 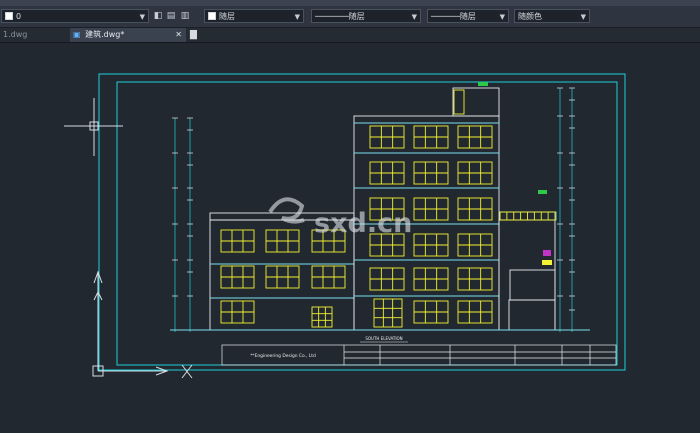 I want to click on tab-label: 建筑.dwg*, so click(x=105, y=34).